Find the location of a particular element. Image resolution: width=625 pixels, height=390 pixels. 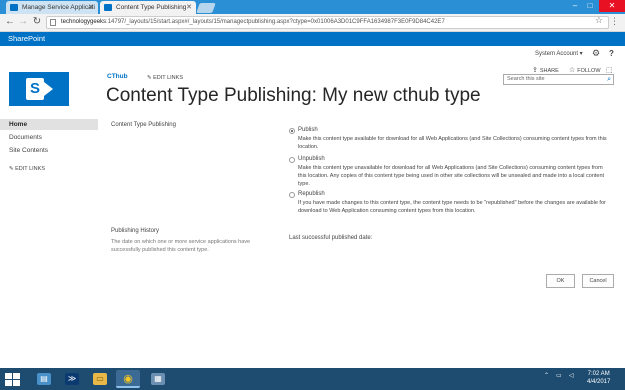

taskbar-file-explorer-icon: ▭ is located at coordinates (100, 379).